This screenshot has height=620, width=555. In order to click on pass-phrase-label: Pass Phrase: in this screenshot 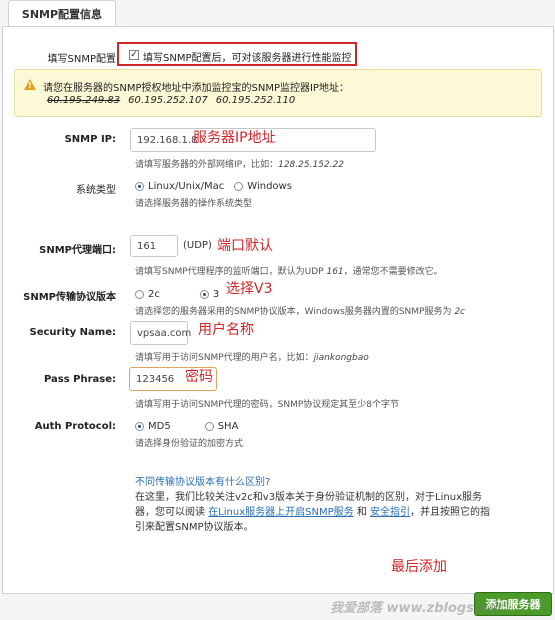, I will do `click(79, 379)`.